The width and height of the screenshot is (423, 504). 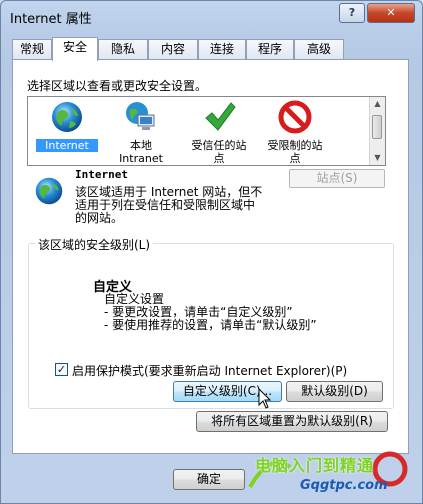 What do you see at coordinates (94, 244) in the screenshot?
I see `security-level-group-label: 该区域的安全级别(L)` at bounding box center [94, 244].